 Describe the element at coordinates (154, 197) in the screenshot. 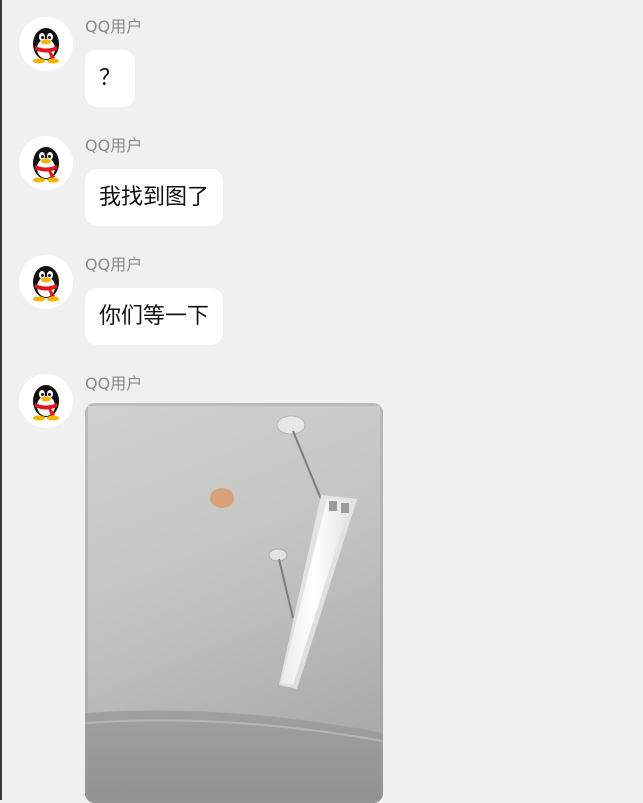

I see `message-bubble: 我找到图了` at that location.